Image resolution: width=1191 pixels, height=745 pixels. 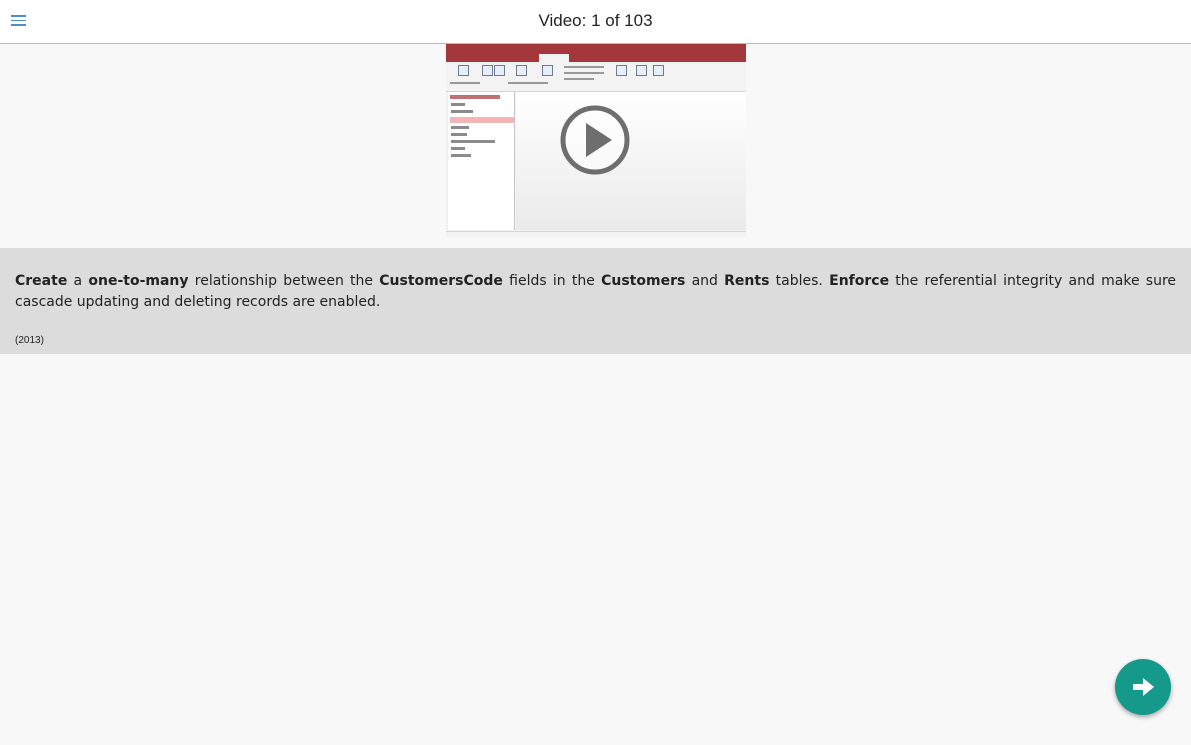 I want to click on question-keyword: Rents, so click(x=747, y=281).